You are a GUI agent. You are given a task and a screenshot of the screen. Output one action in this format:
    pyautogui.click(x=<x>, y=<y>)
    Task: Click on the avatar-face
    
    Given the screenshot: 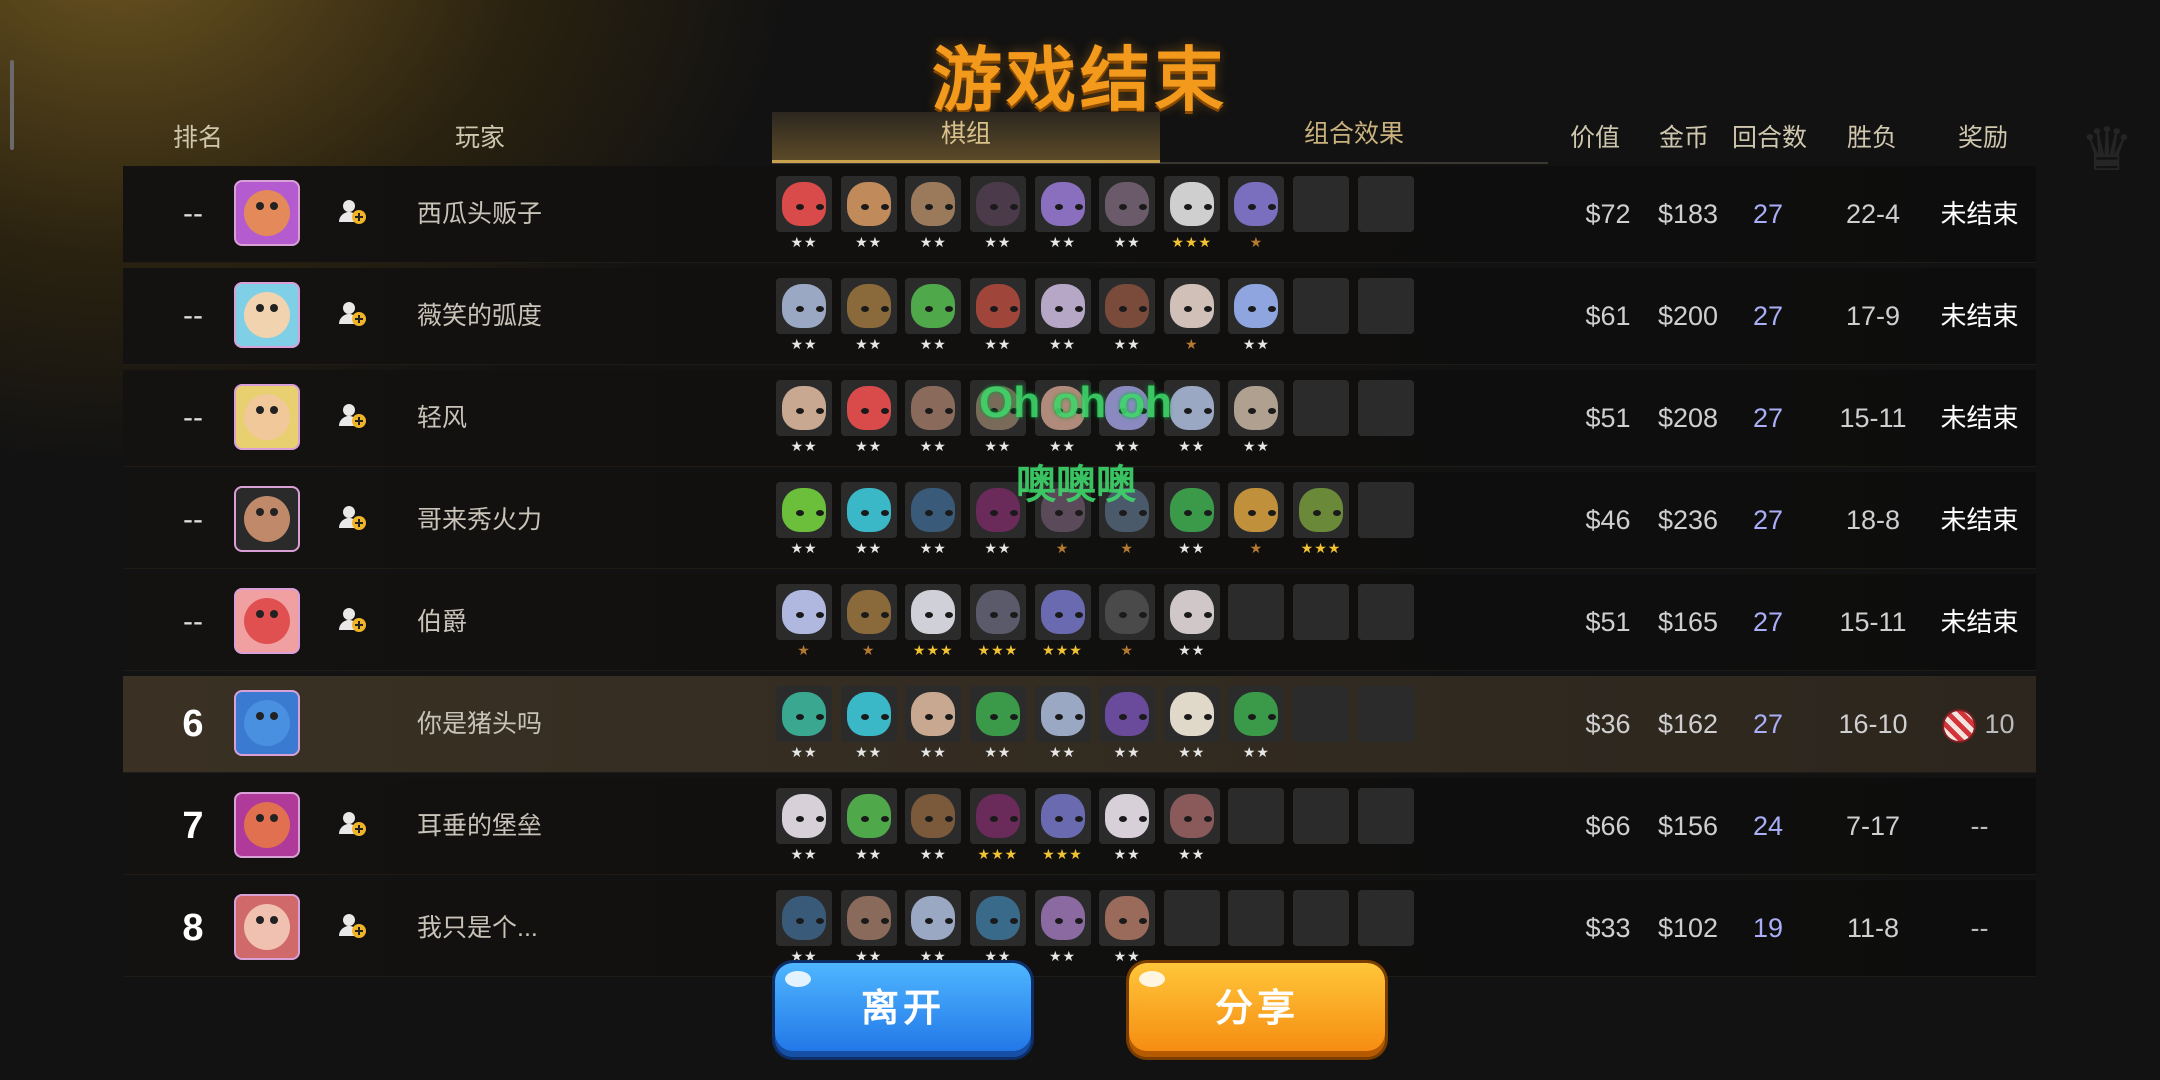 What is the action you would take?
    pyautogui.click(x=267, y=621)
    